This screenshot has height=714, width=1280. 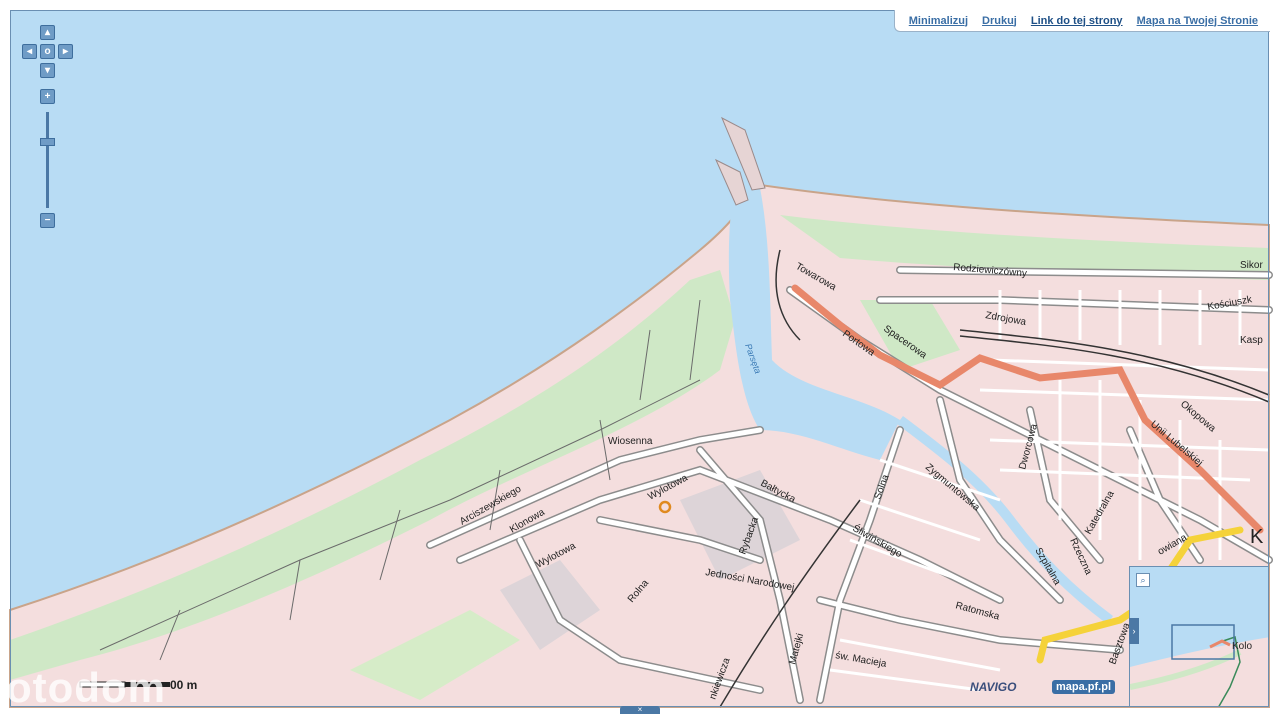 What do you see at coordinates (1251, 265) in the screenshot?
I see `label-sikor: Sikor` at bounding box center [1251, 265].